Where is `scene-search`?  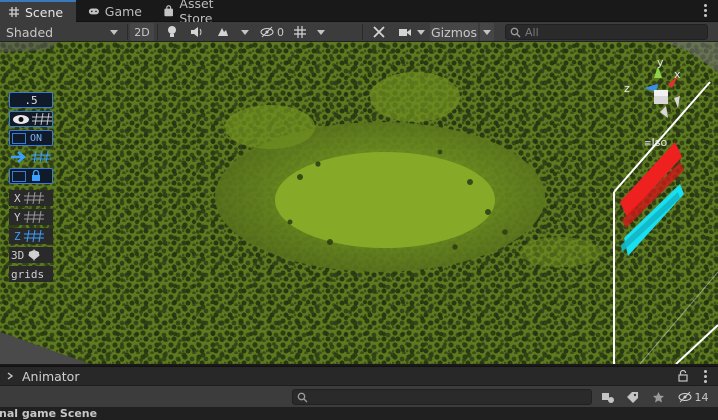 scene-search is located at coordinates (606, 32).